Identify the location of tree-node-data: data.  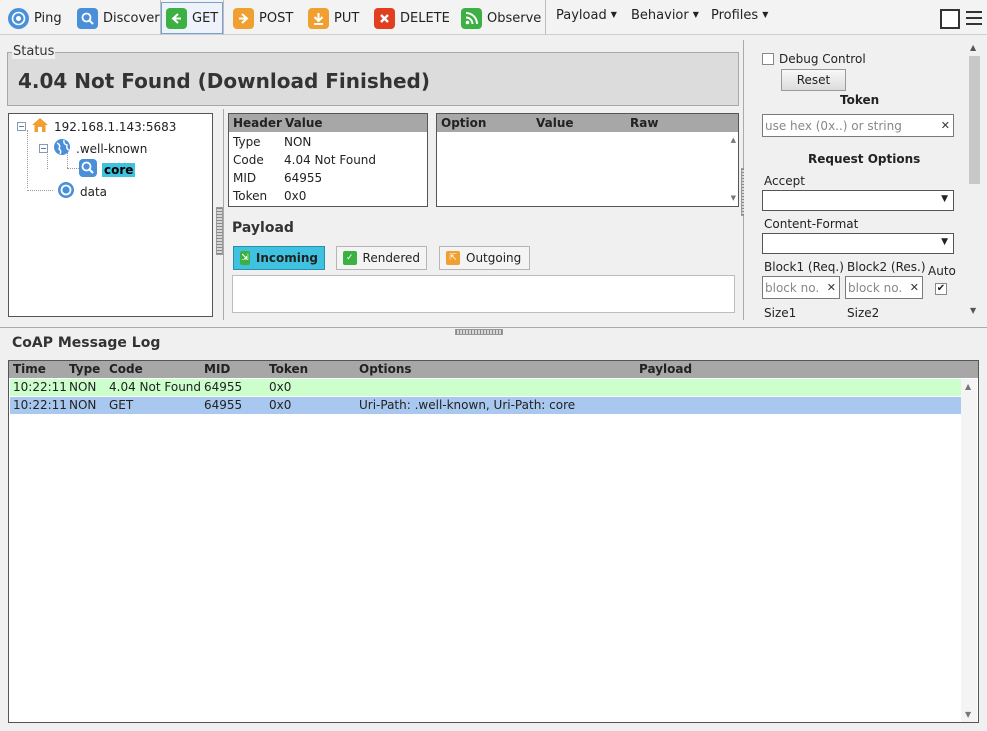
(82, 191).